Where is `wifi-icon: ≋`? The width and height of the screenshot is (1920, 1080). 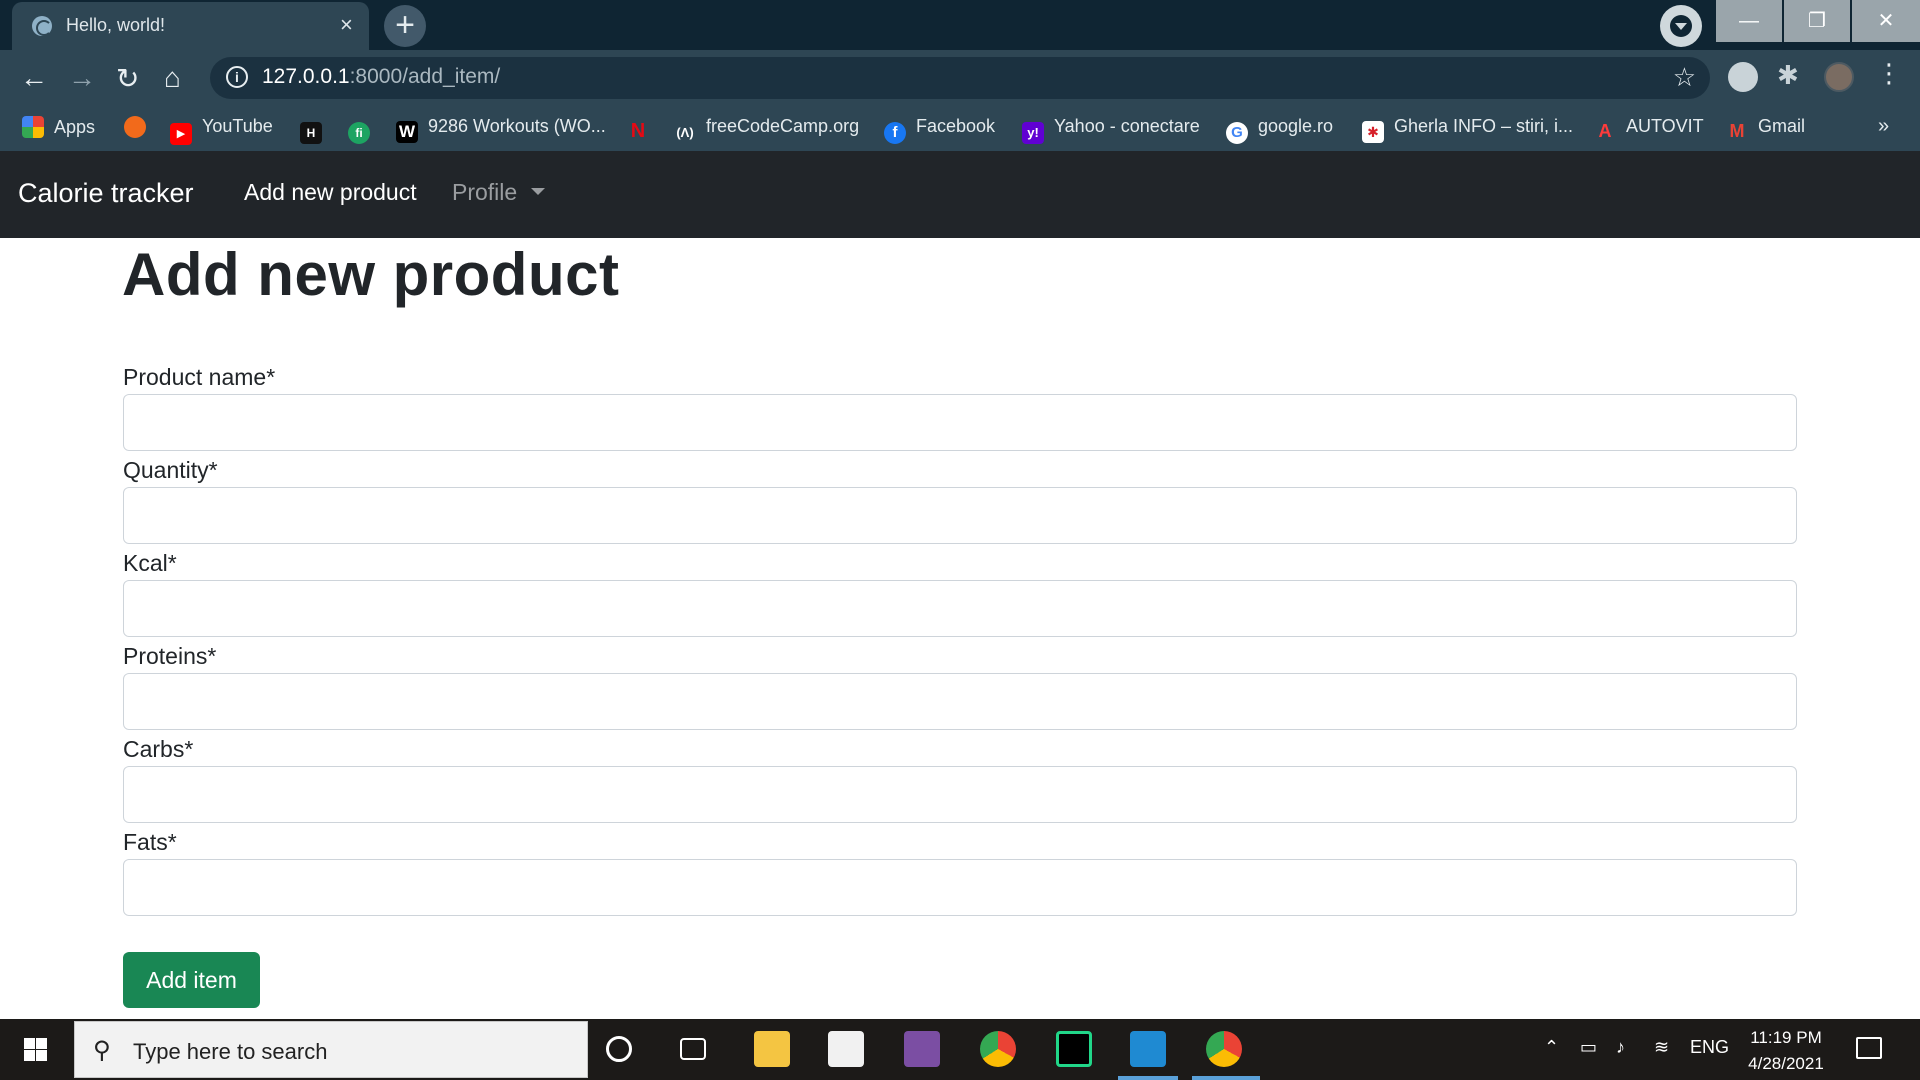 wifi-icon: ≋ is located at coordinates (1661, 1047).